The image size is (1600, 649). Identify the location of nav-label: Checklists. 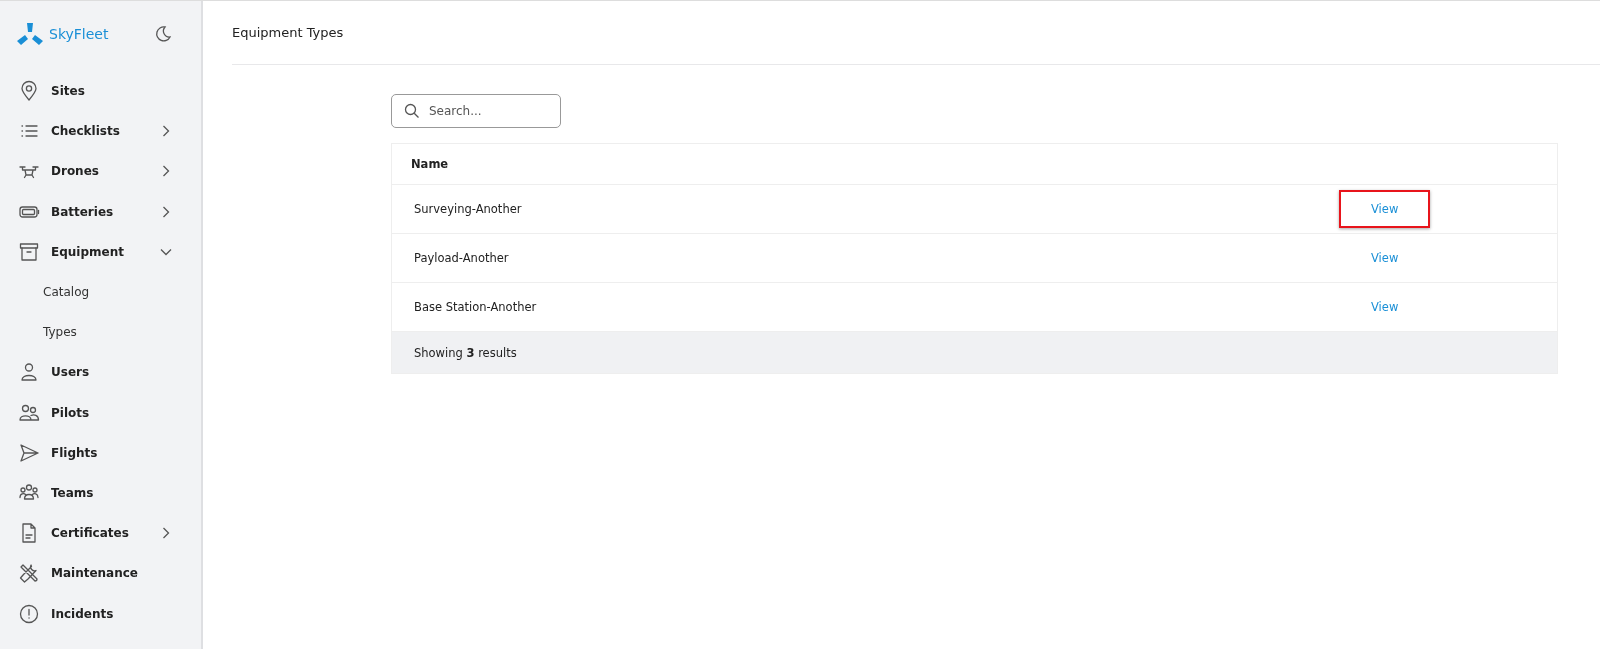
(86, 131).